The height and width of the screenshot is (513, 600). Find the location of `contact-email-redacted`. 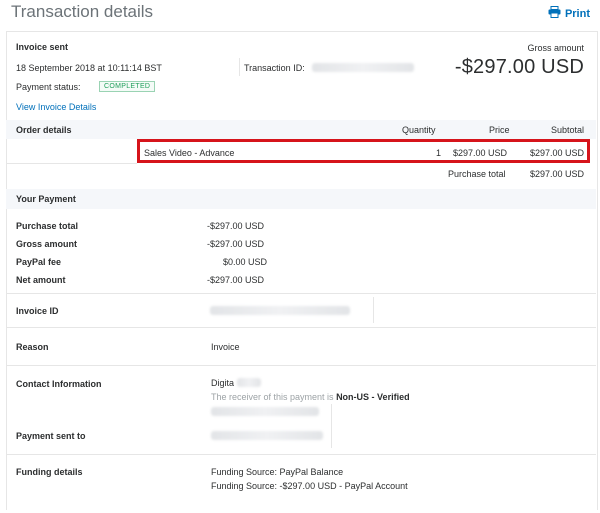

contact-email-redacted is located at coordinates (265, 411).